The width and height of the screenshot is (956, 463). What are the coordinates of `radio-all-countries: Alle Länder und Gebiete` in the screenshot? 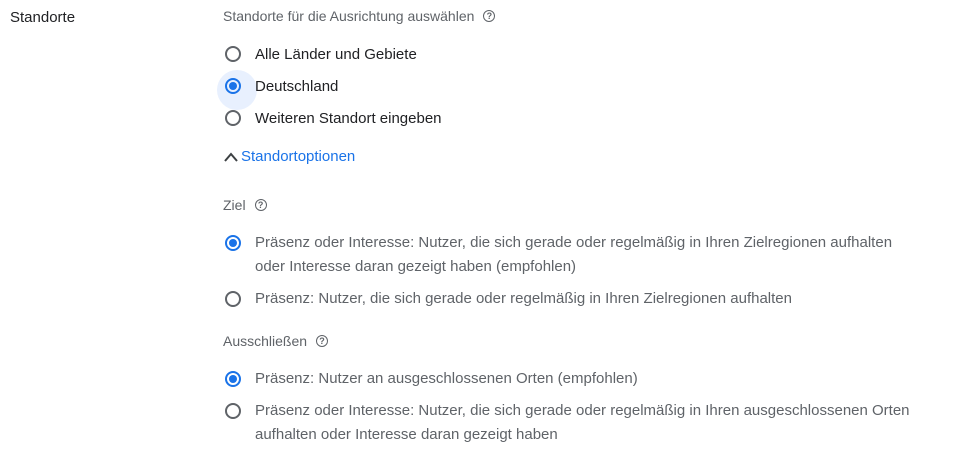 It's located at (320, 54).